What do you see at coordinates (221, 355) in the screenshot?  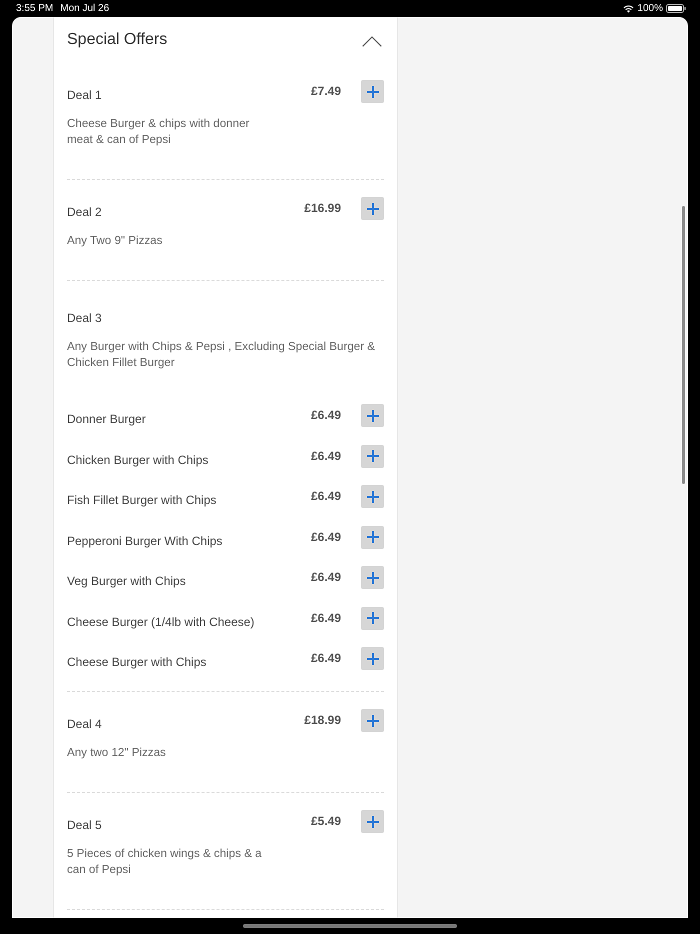 I see `deal-description: Any Burger with Chips & Pepsi , Excluding Special Burger & Chicken Fillet Burger` at bounding box center [221, 355].